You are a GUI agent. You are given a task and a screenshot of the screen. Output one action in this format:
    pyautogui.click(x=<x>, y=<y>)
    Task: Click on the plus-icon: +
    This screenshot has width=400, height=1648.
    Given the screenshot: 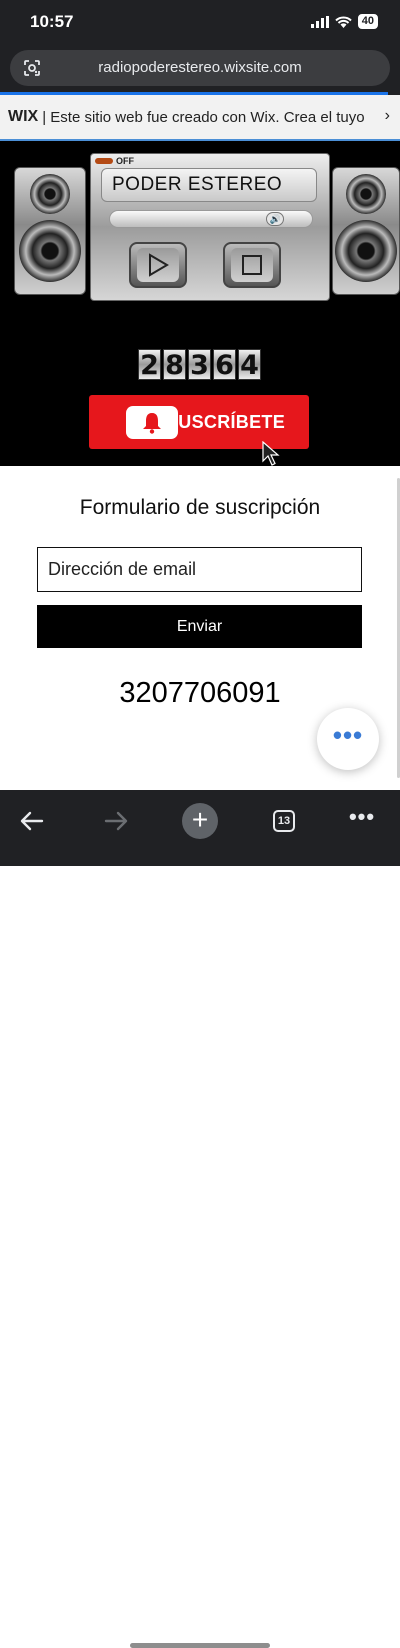 What is the action you would take?
    pyautogui.click(x=200, y=821)
    